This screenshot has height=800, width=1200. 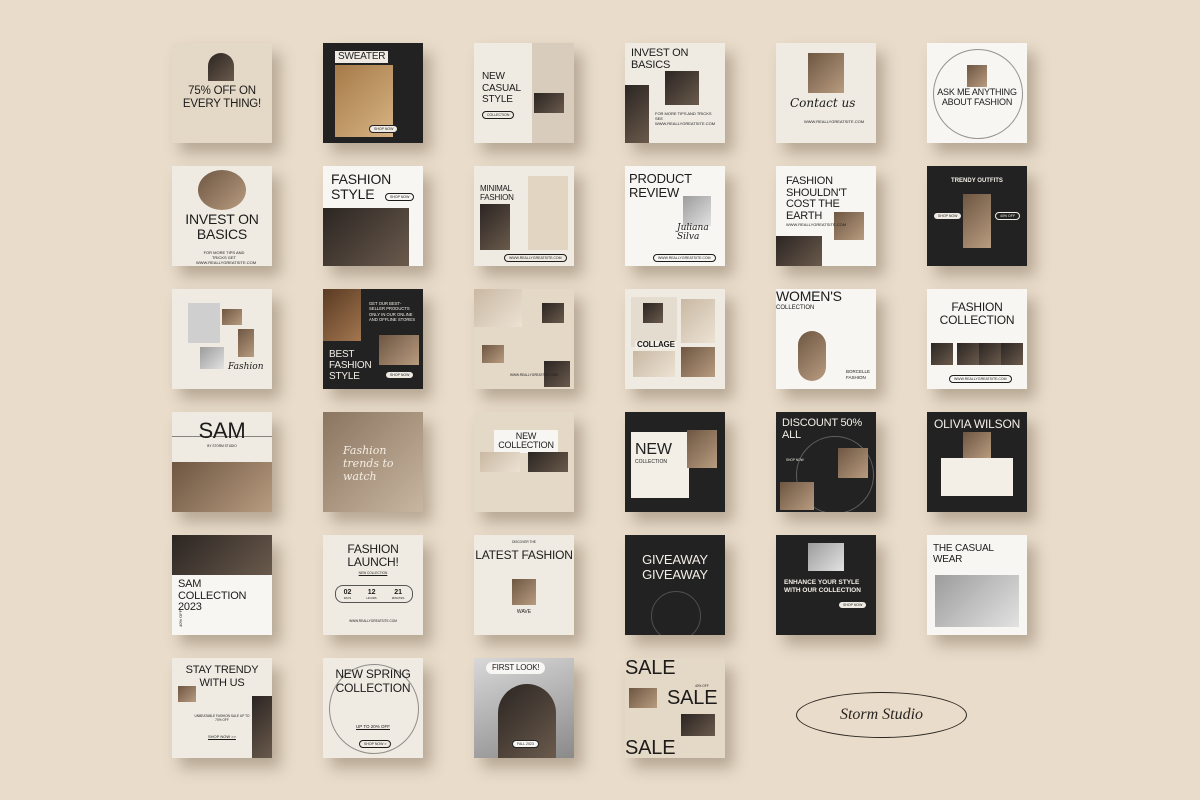 What do you see at coordinates (702, 686) in the screenshot?
I see `badge: 40% OFF` at bounding box center [702, 686].